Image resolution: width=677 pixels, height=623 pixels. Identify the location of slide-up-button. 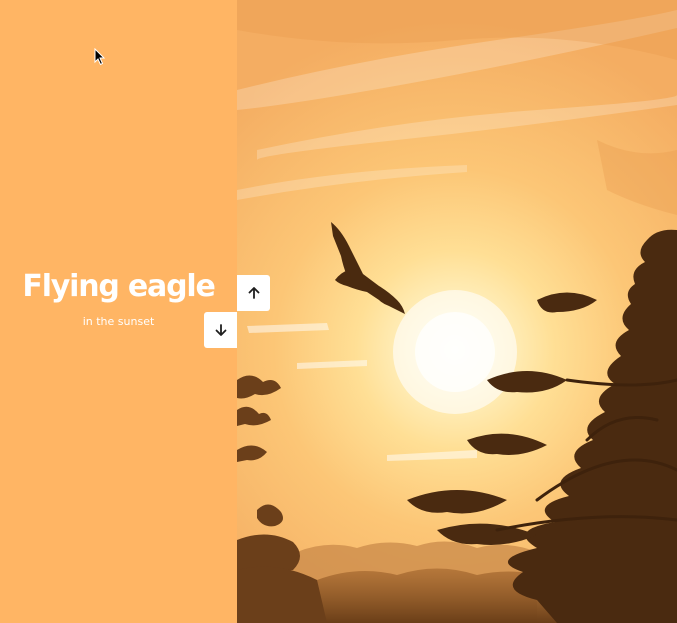
(253, 293).